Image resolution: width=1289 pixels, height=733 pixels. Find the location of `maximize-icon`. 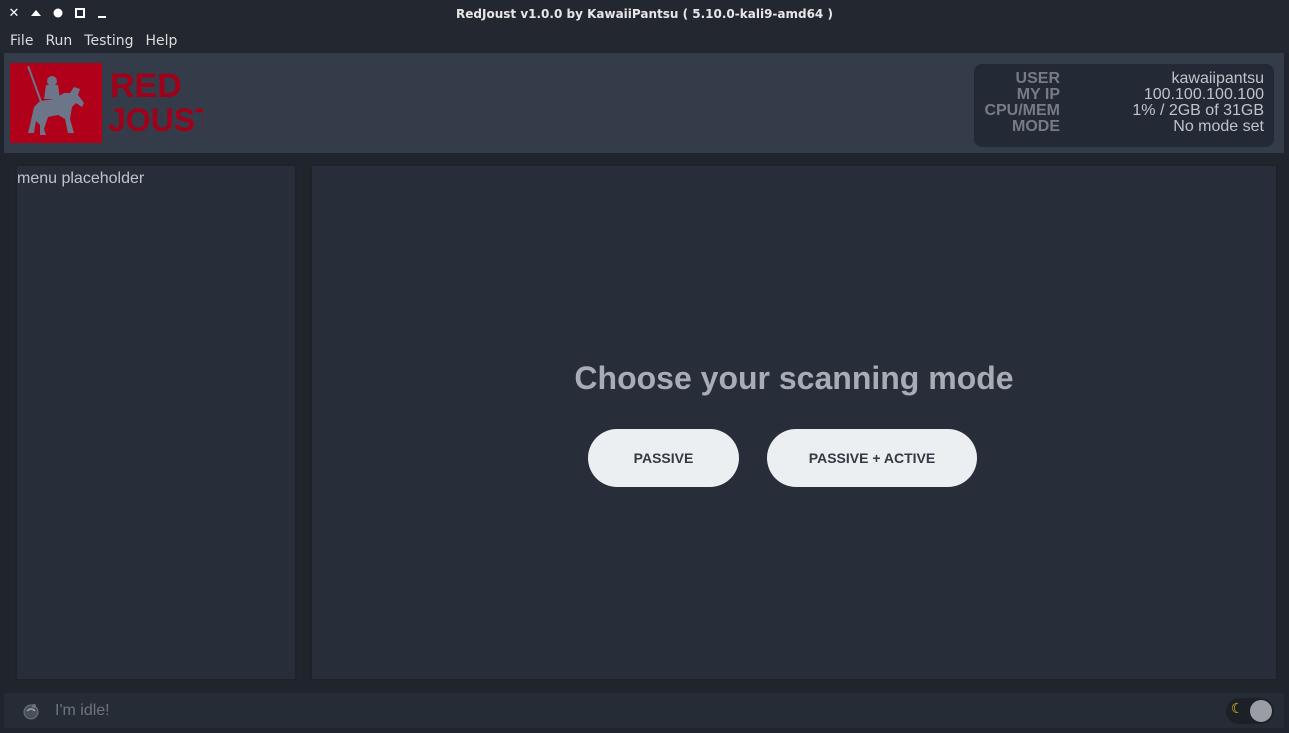

maximize-icon is located at coordinates (80, 13).